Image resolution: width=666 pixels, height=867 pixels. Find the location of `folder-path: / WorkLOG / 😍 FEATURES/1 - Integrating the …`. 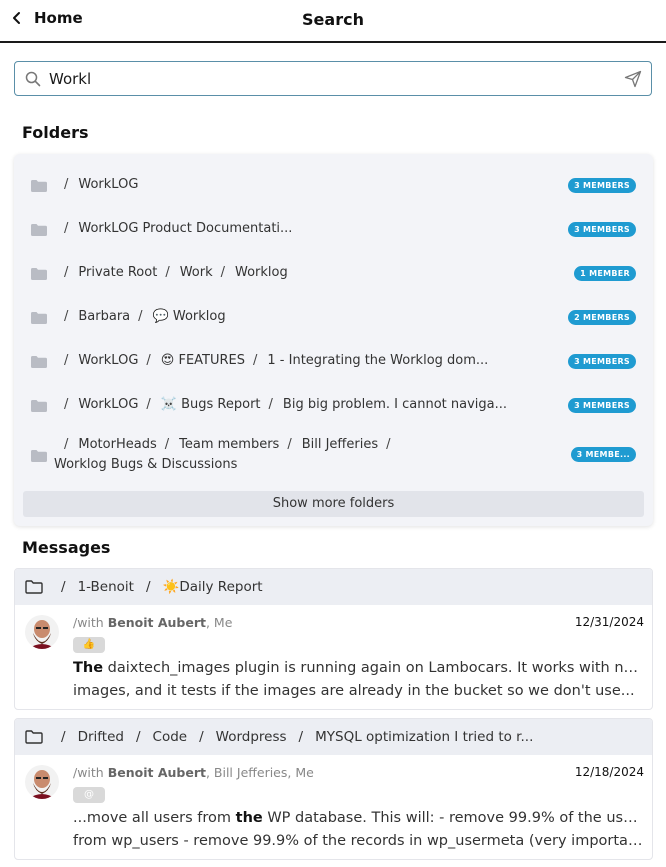

folder-path: / WorkLOG / 😍 FEATURES/1 - Integrating the … is located at coordinates (276, 360).